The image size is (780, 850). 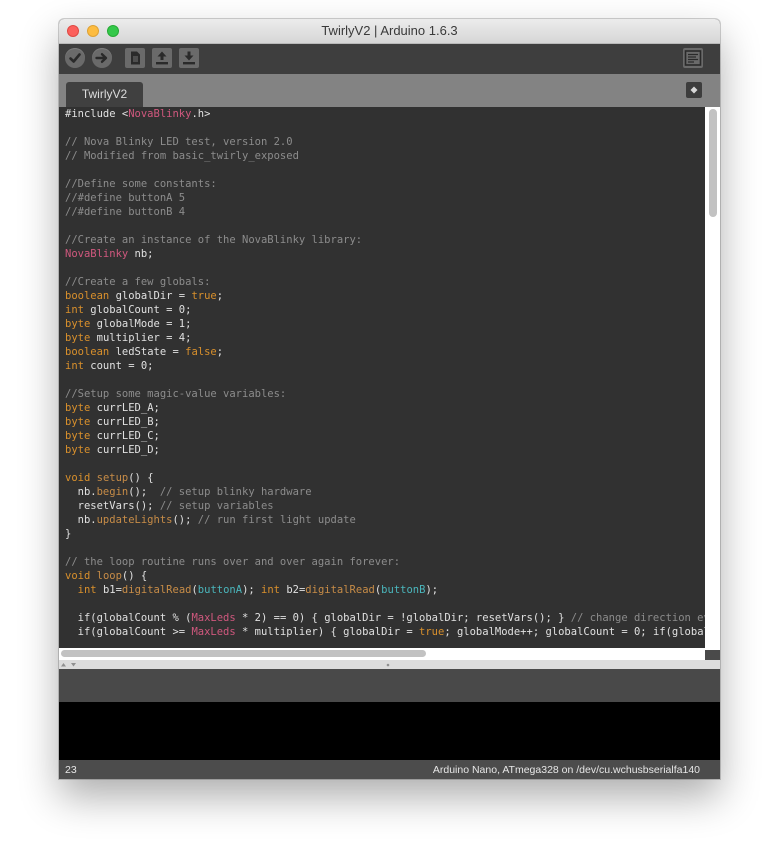 I want to click on message-area, so click(x=389, y=685).